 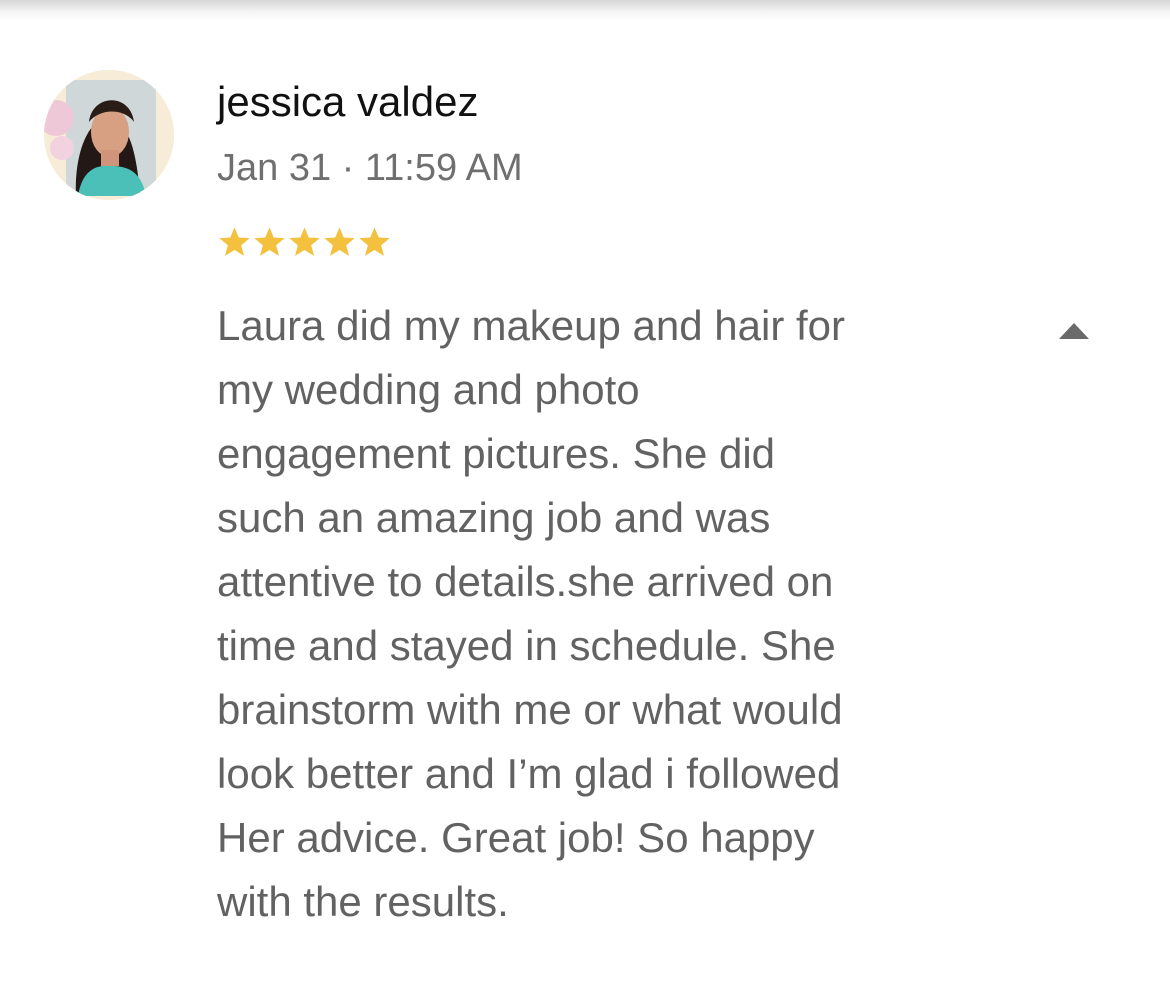 I want to click on collapse-review-button, so click(x=1074, y=331).